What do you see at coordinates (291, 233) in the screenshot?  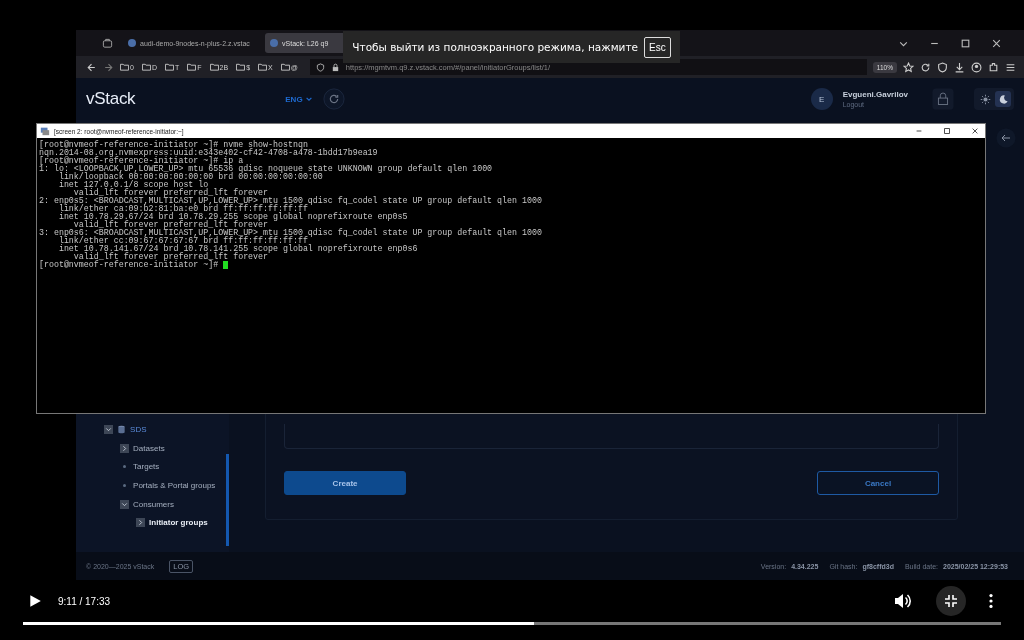 I see `terminal-line: 3: enp0s6: <BROADCAST,MULTICAST,UP,LOWER_UP> mtu 1500 qdisc fq_codel state UP group default qlen 1000` at bounding box center [291, 233].